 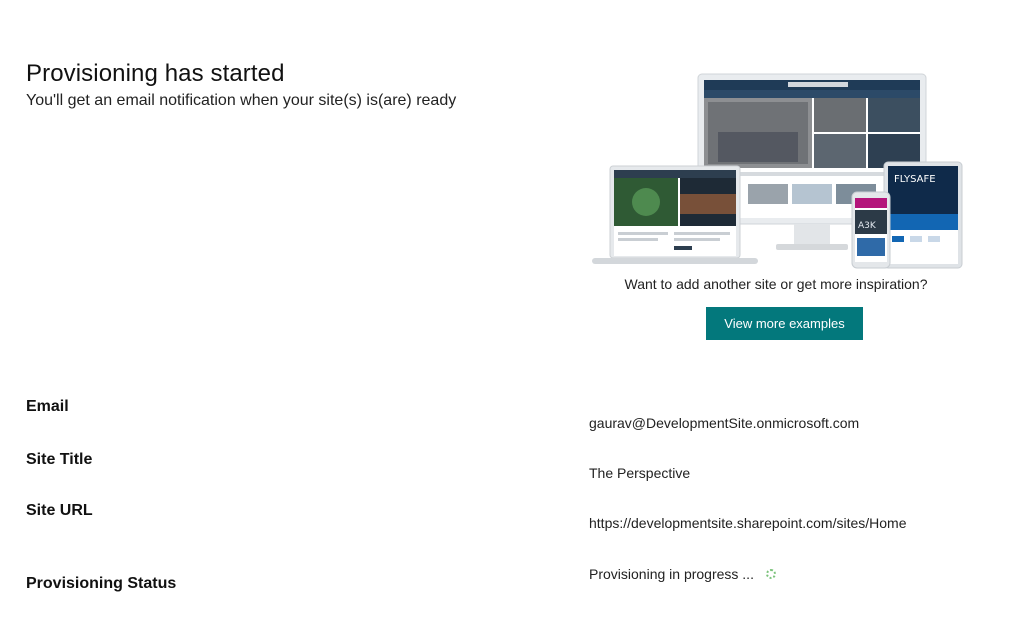 What do you see at coordinates (724, 423) in the screenshot?
I see `email-value: gaurav@DevelopmentSite.onmicrosoft.com` at bounding box center [724, 423].